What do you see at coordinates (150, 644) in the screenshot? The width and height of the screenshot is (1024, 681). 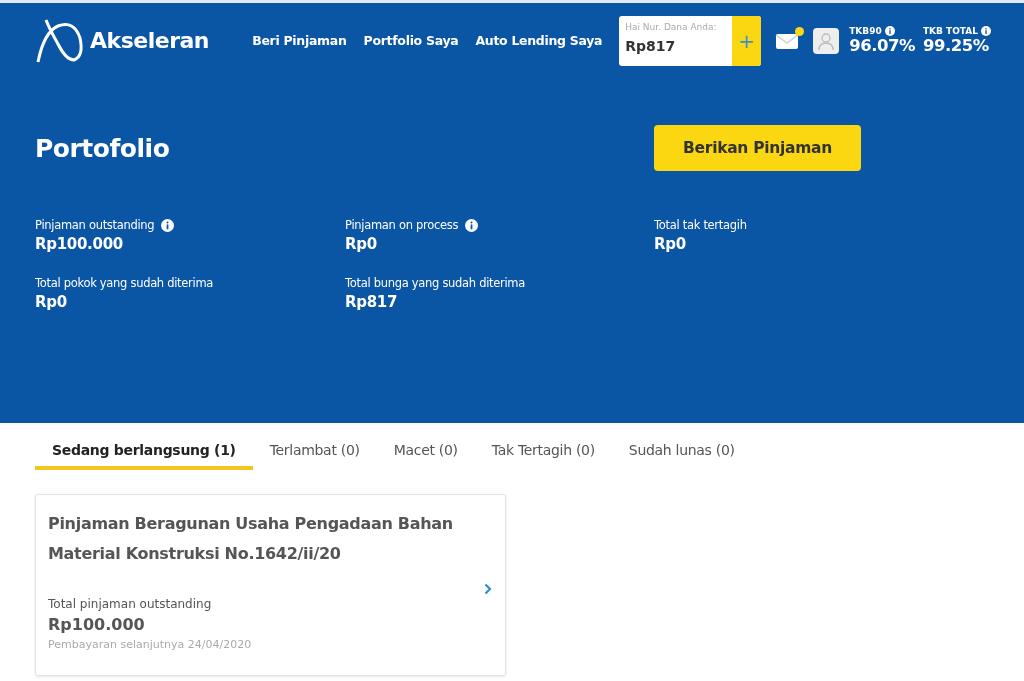 I see `next-payment: Pembayaran selanjutnya 24/04/2020` at bounding box center [150, 644].